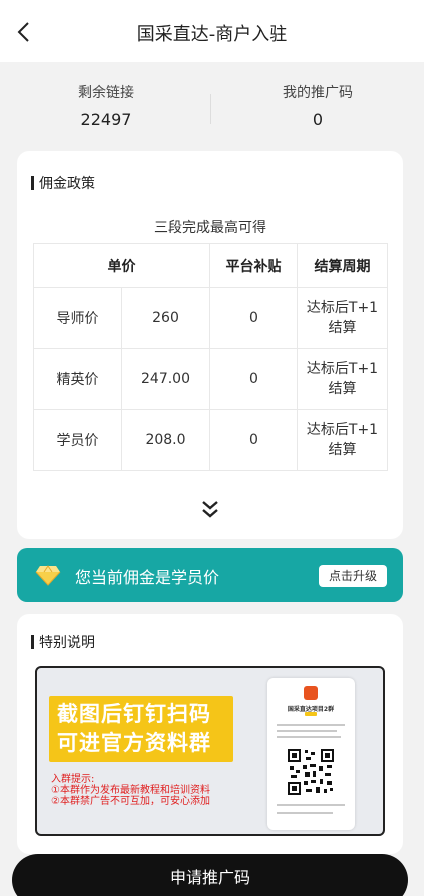 The width and height of the screenshot is (424, 896). I want to click on section-title-text: 佣金政策, so click(67, 184).